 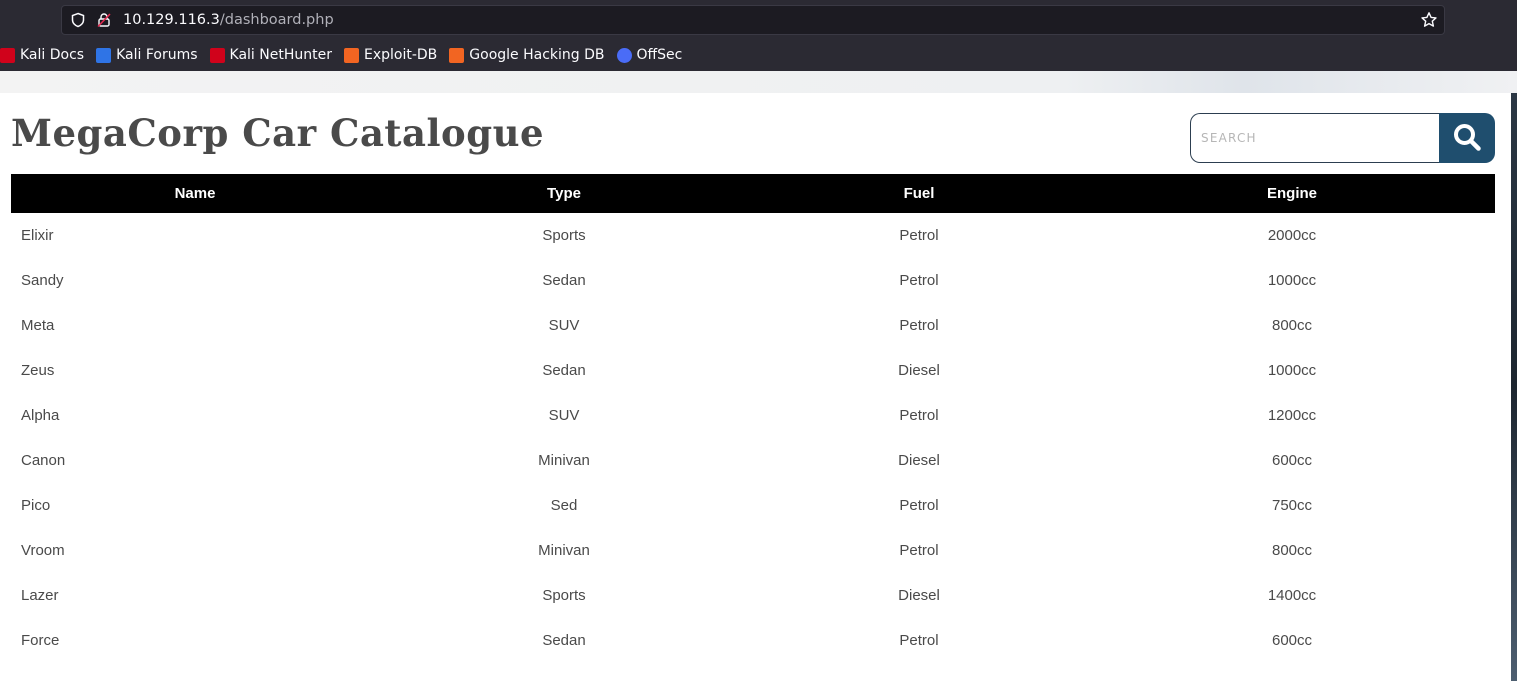 What do you see at coordinates (278, 133) in the screenshot?
I see `page-title: MegaCorp Car Catalogue` at bounding box center [278, 133].